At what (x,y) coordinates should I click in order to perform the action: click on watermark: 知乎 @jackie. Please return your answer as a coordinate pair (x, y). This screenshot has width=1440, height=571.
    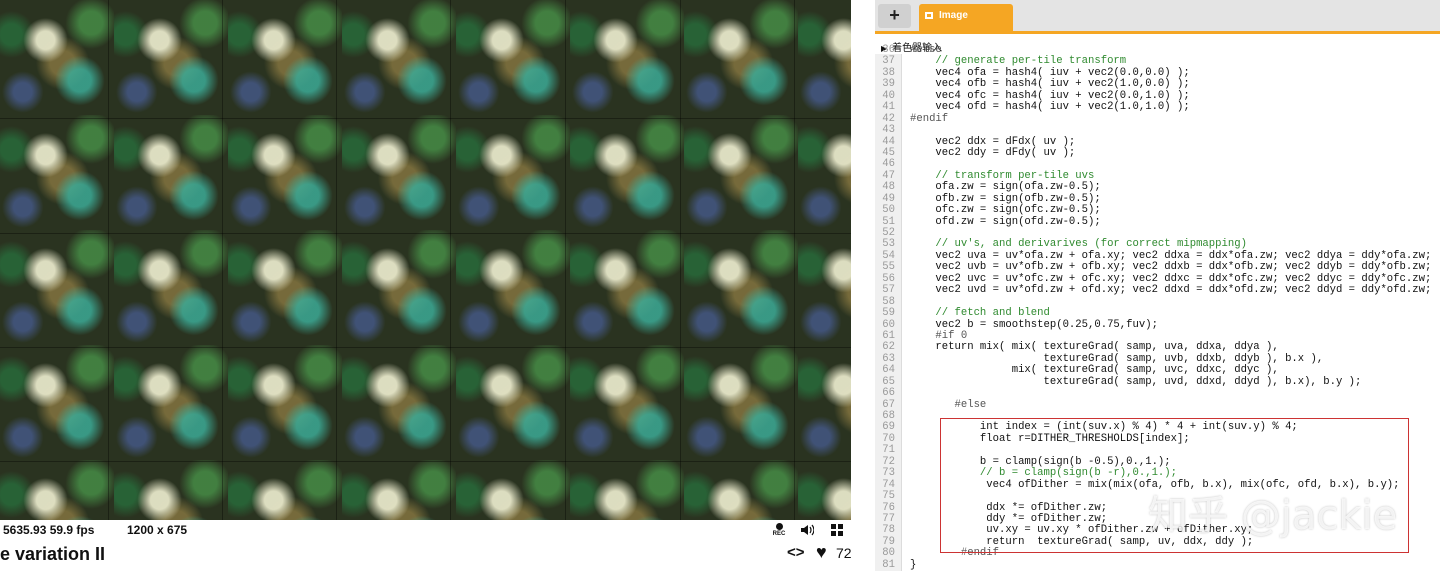
    Looking at the image, I should click on (1273, 516).